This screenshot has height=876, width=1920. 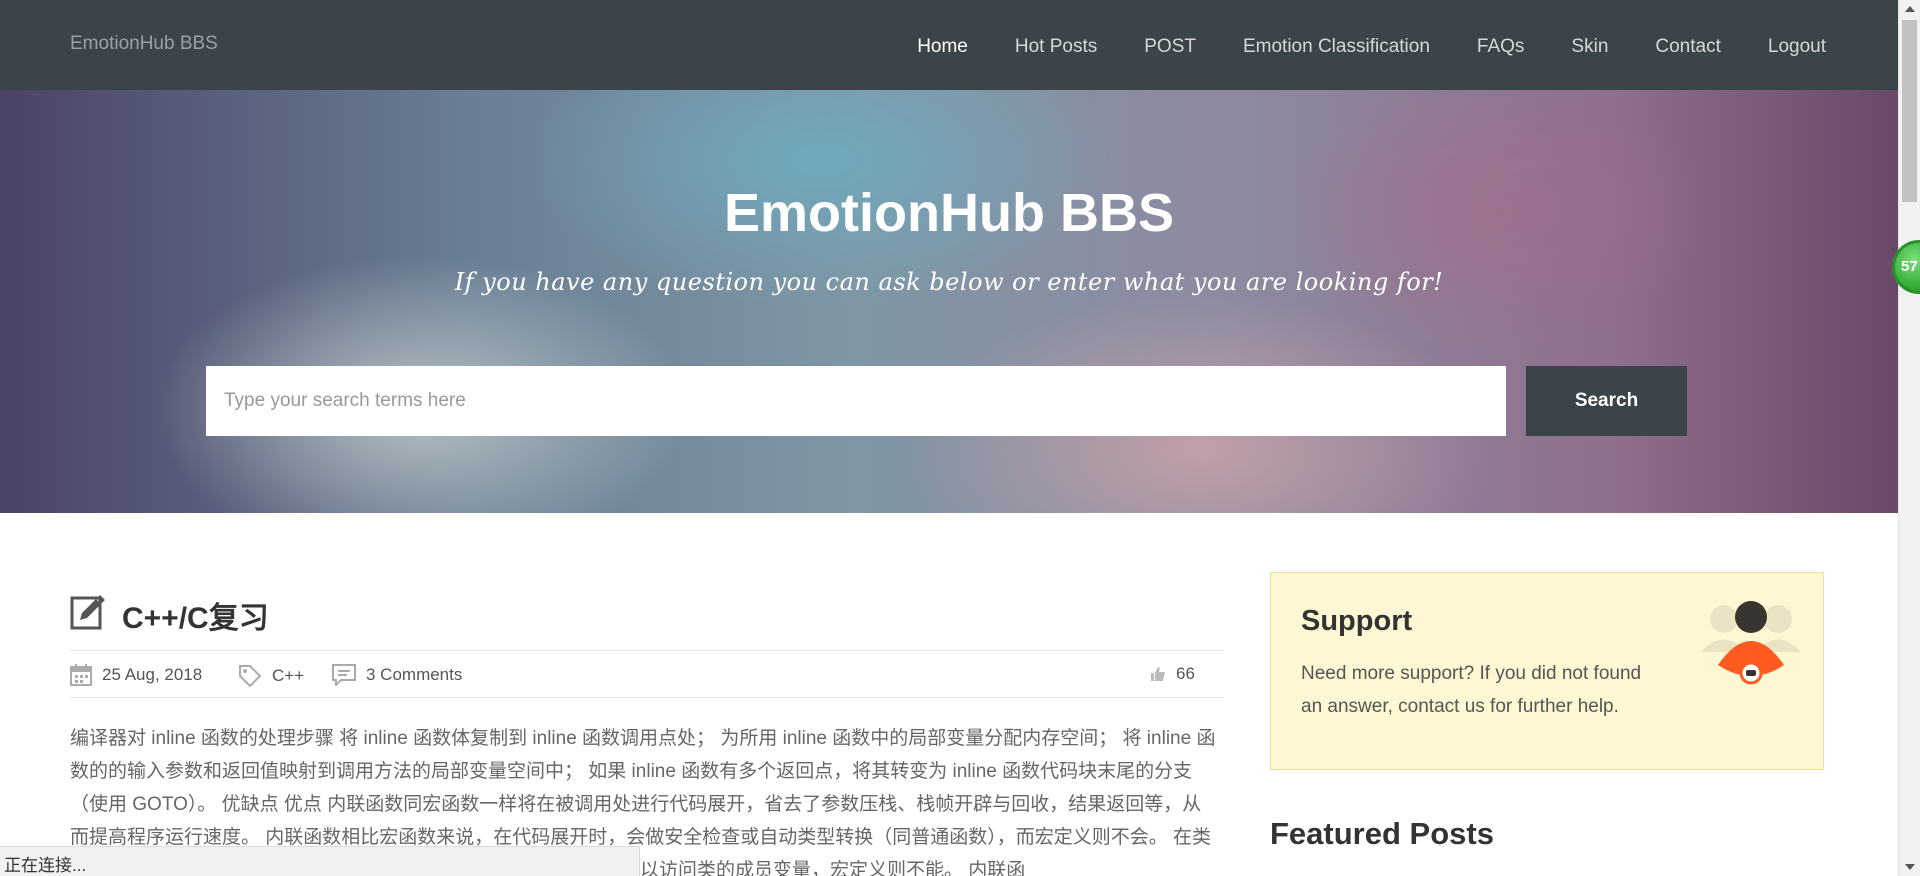 What do you see at coordinates (1751, 643) in the screenshot?
I see `support-agent-icon` at bounding box center [1751, 643].